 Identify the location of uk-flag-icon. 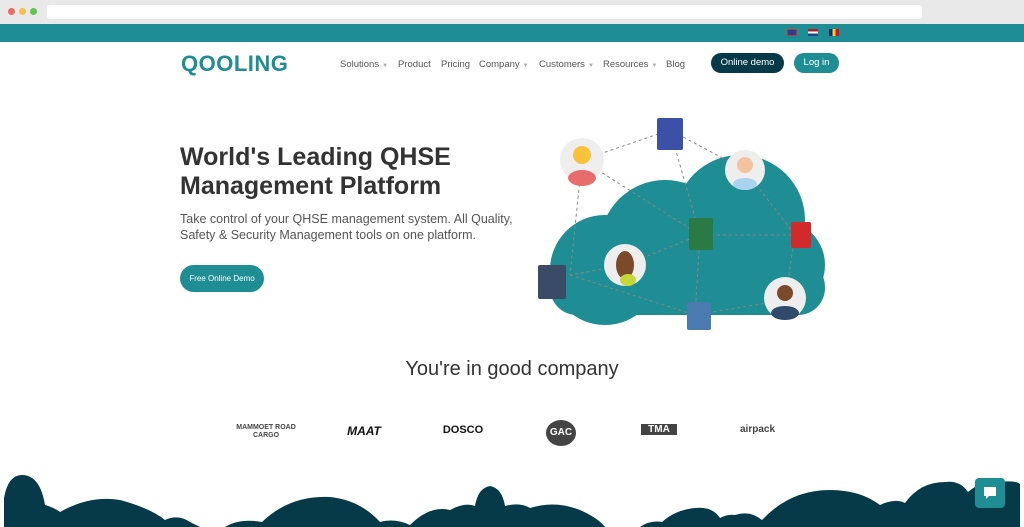
(792, 32).